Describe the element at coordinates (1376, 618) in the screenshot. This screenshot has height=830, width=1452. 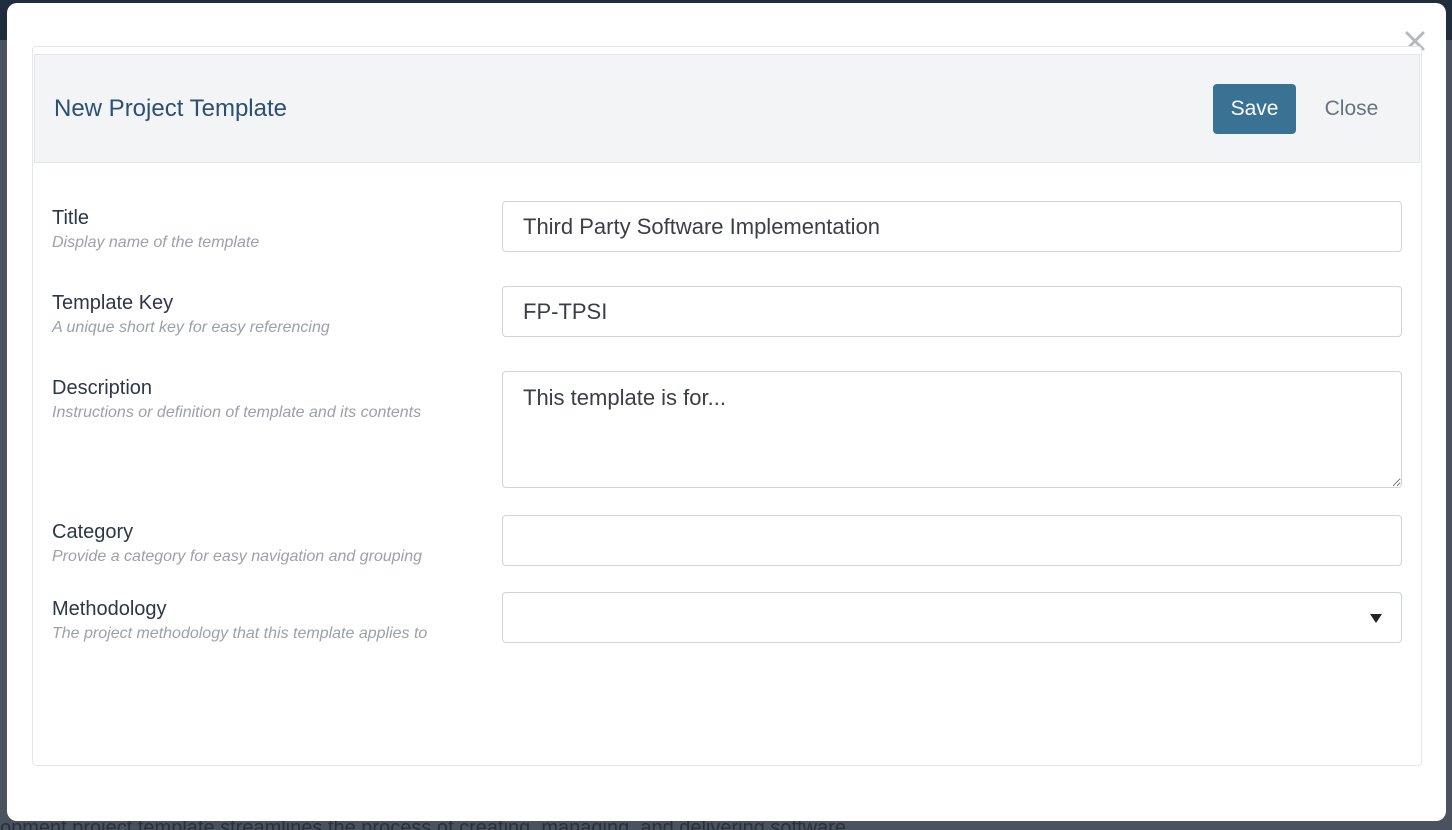
I see `caret-down-icon` at that location.